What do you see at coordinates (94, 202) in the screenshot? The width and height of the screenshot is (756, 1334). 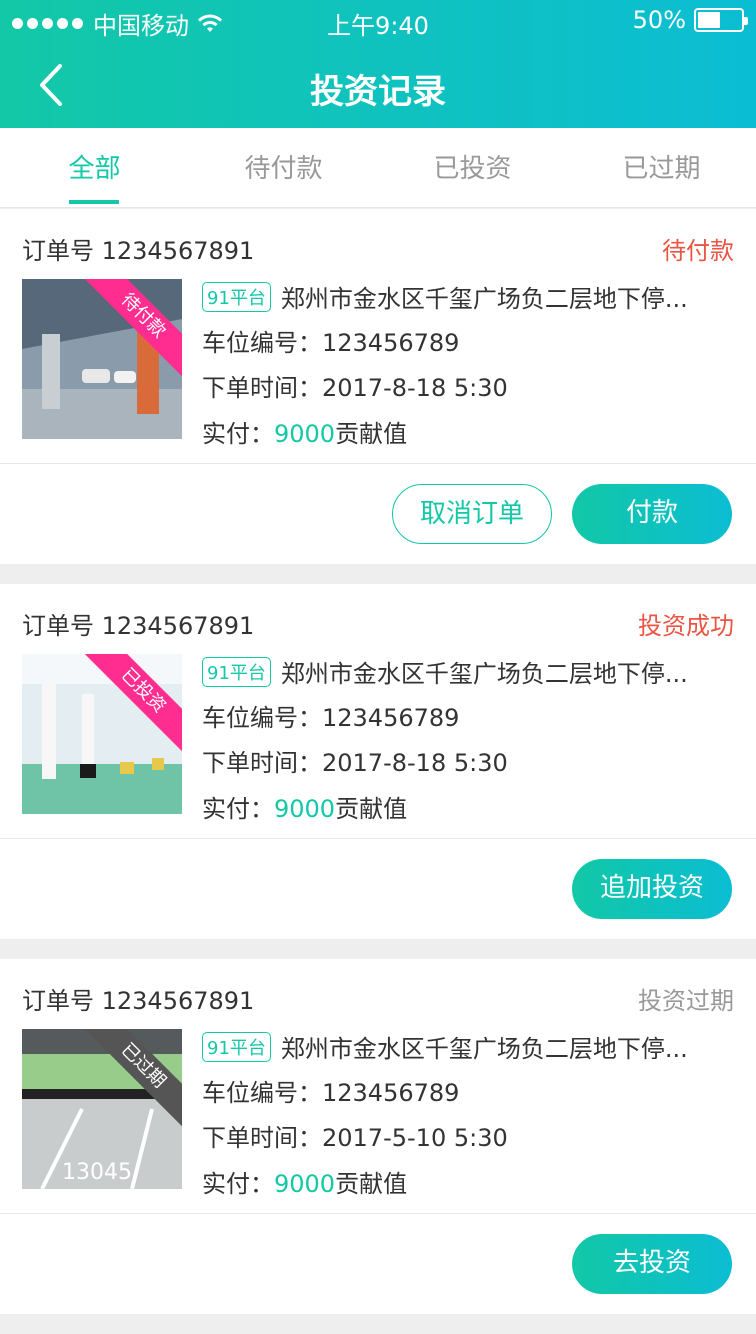 I see `tab-active-indicator` at bounding box center [94, 202].